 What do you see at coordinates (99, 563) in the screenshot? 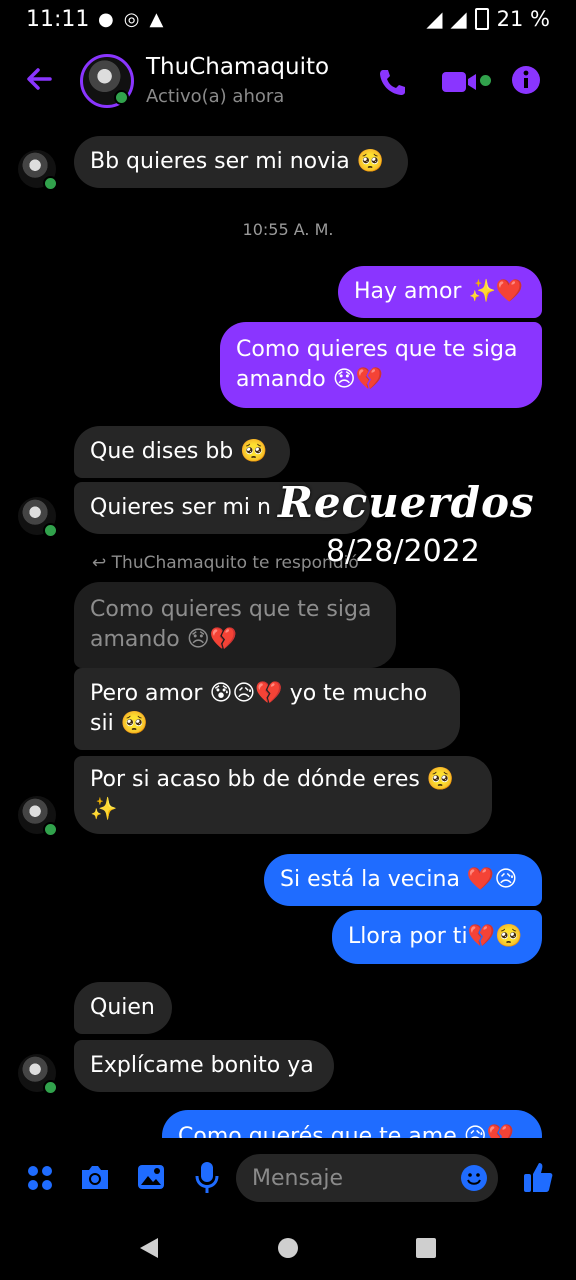
I see `reply-icon: ↩` at bounding box center [99, 563].